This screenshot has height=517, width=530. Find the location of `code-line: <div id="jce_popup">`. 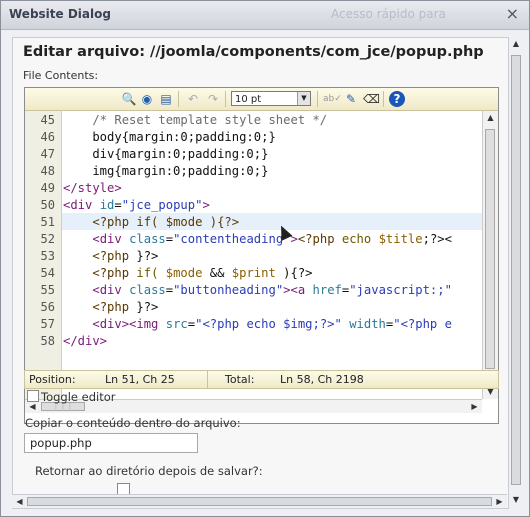

code-line: <div id="jce_popup"> is located at coordinates (136, 205).